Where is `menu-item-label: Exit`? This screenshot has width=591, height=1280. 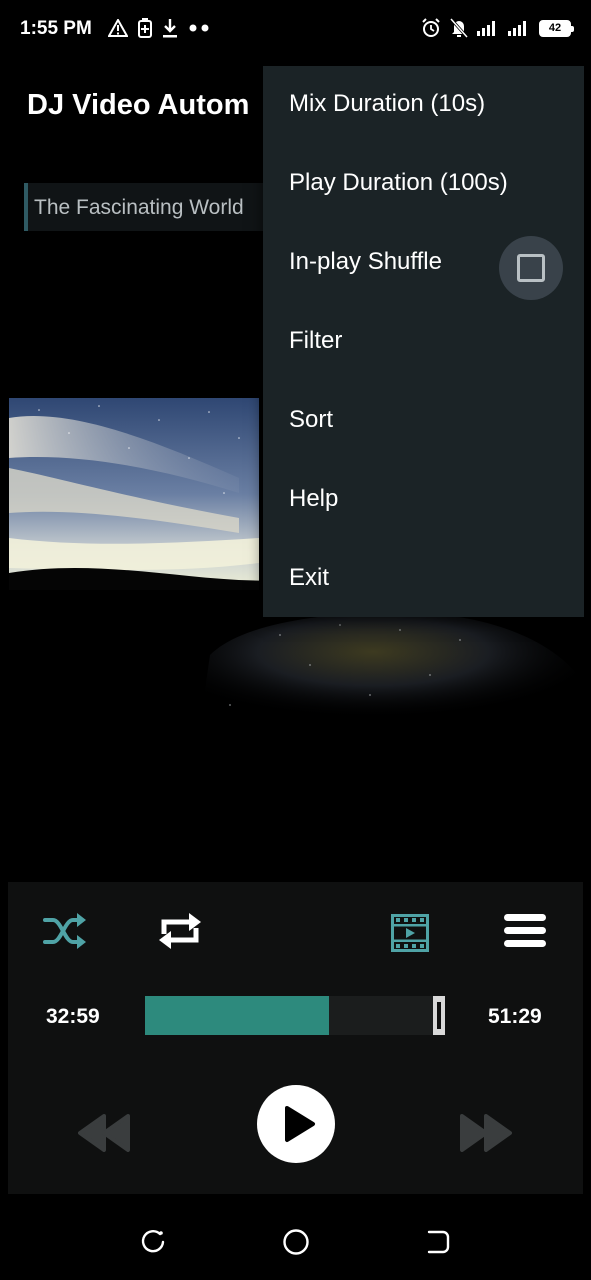 menu-item-label: Exit is located at coordinates (309, 577).